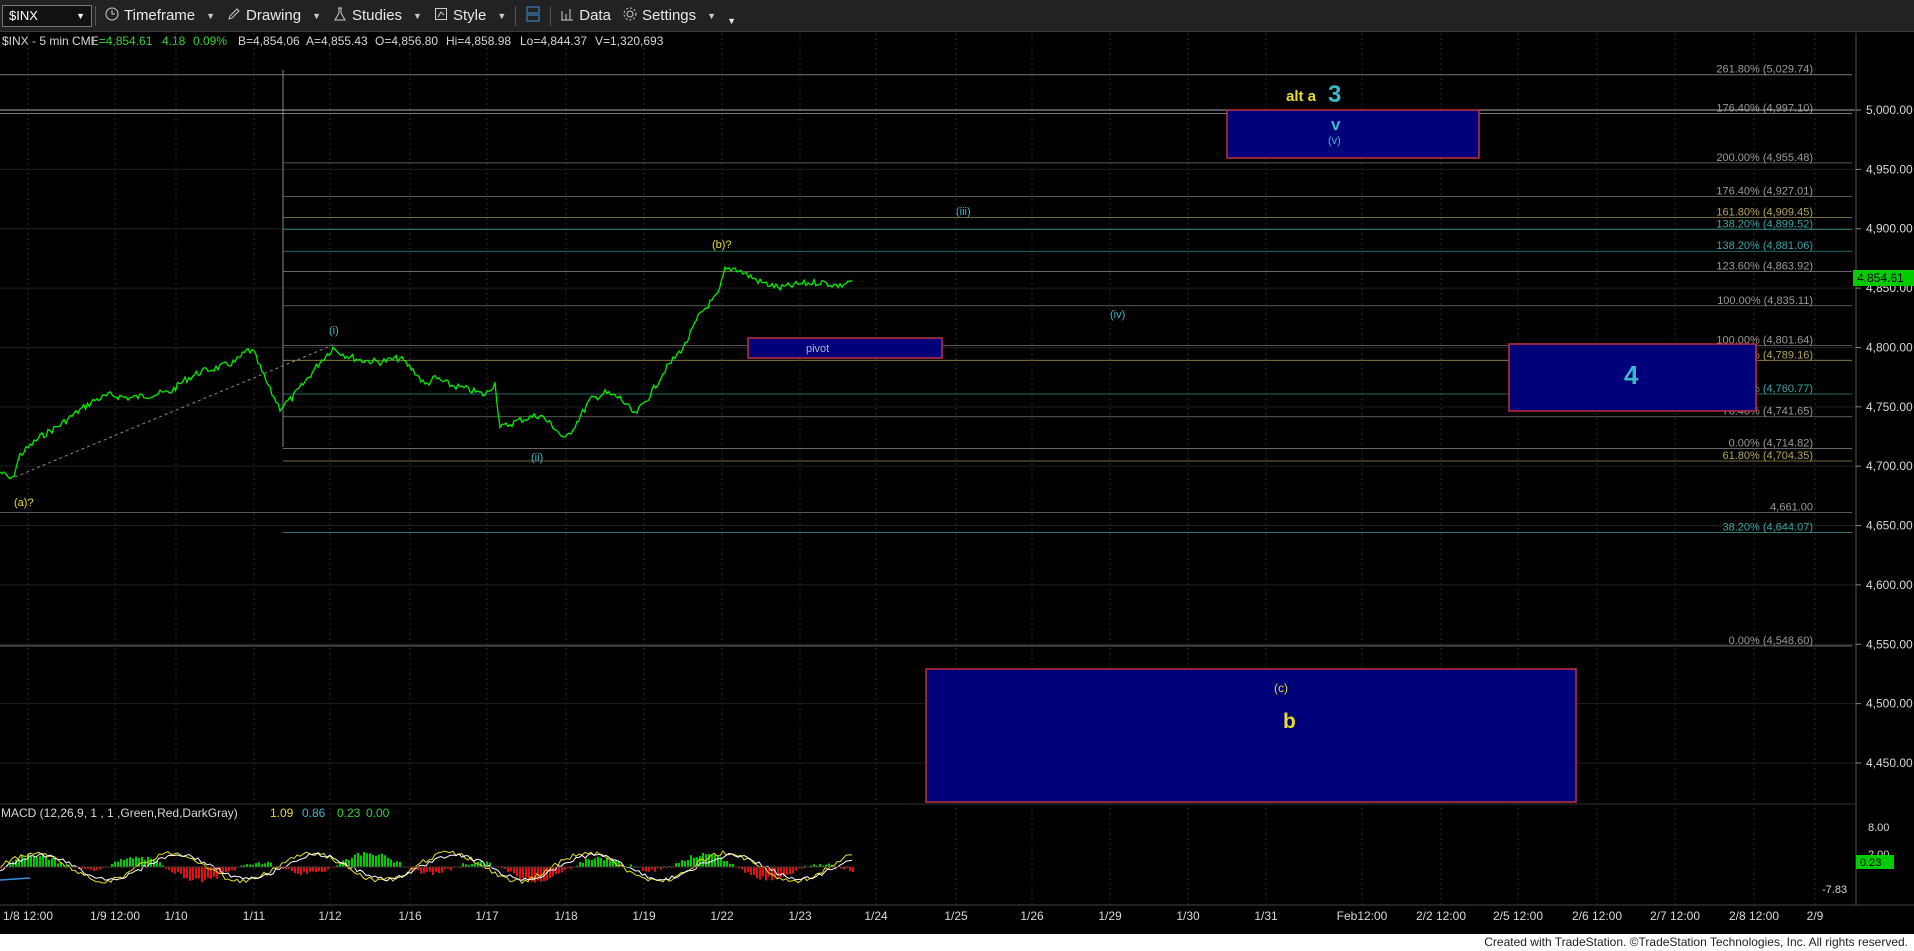  Describe the element at coordinates (160, 16) in the screenshot. I see `timeframe-button: Timeframe ▼` at that location.